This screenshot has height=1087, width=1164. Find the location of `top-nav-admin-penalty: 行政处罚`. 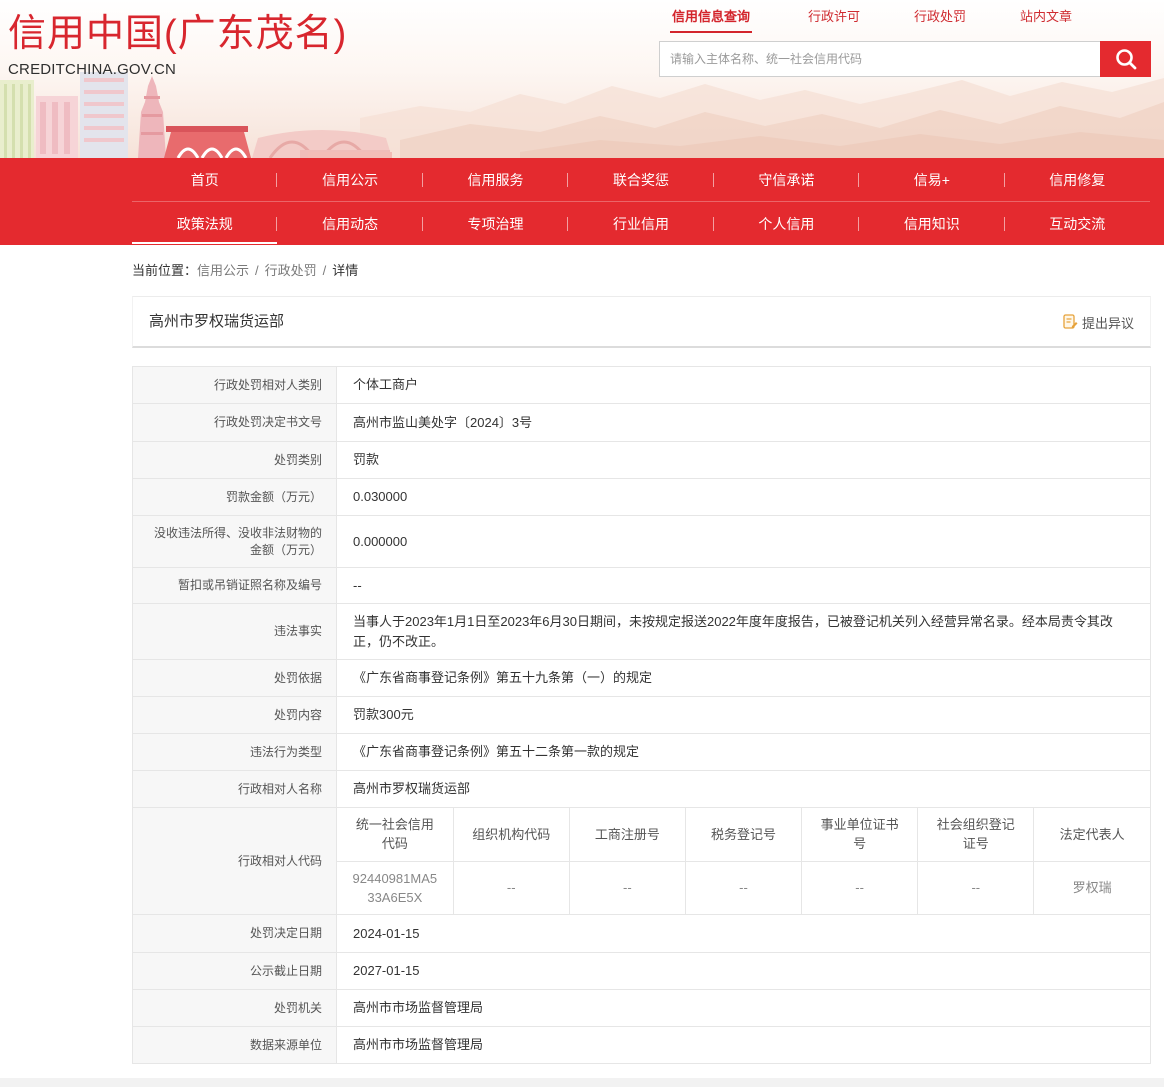

top-nav-admin-penalty: 行政处罚 is located at coordinates (940, 19).